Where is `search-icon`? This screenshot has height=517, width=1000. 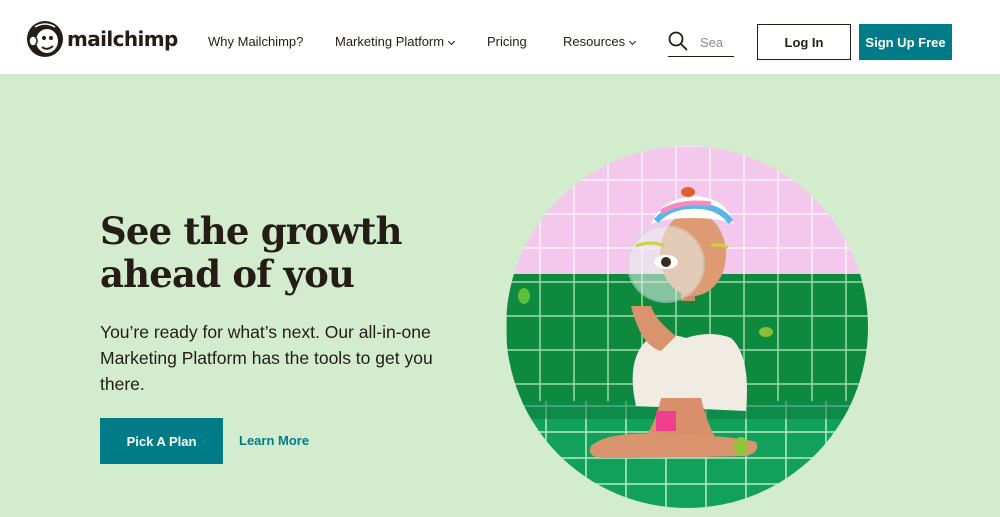 search-icon is located at coordinates (678, 41).